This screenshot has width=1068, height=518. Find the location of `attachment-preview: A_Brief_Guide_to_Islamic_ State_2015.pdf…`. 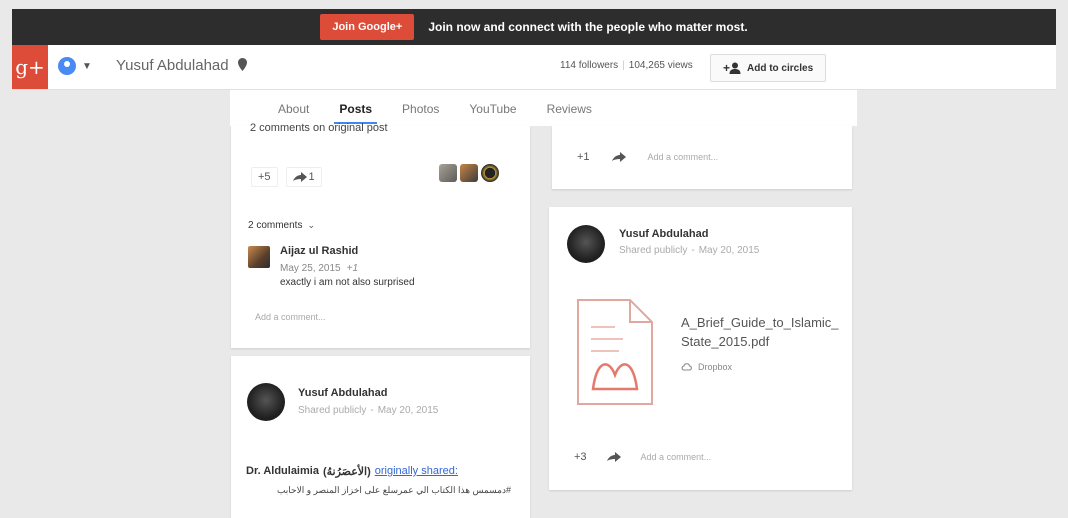

attachment-preview: A_Brief_Guide_to_Islamic_ State_2015.pdf… is located at coordinates (707, 352).